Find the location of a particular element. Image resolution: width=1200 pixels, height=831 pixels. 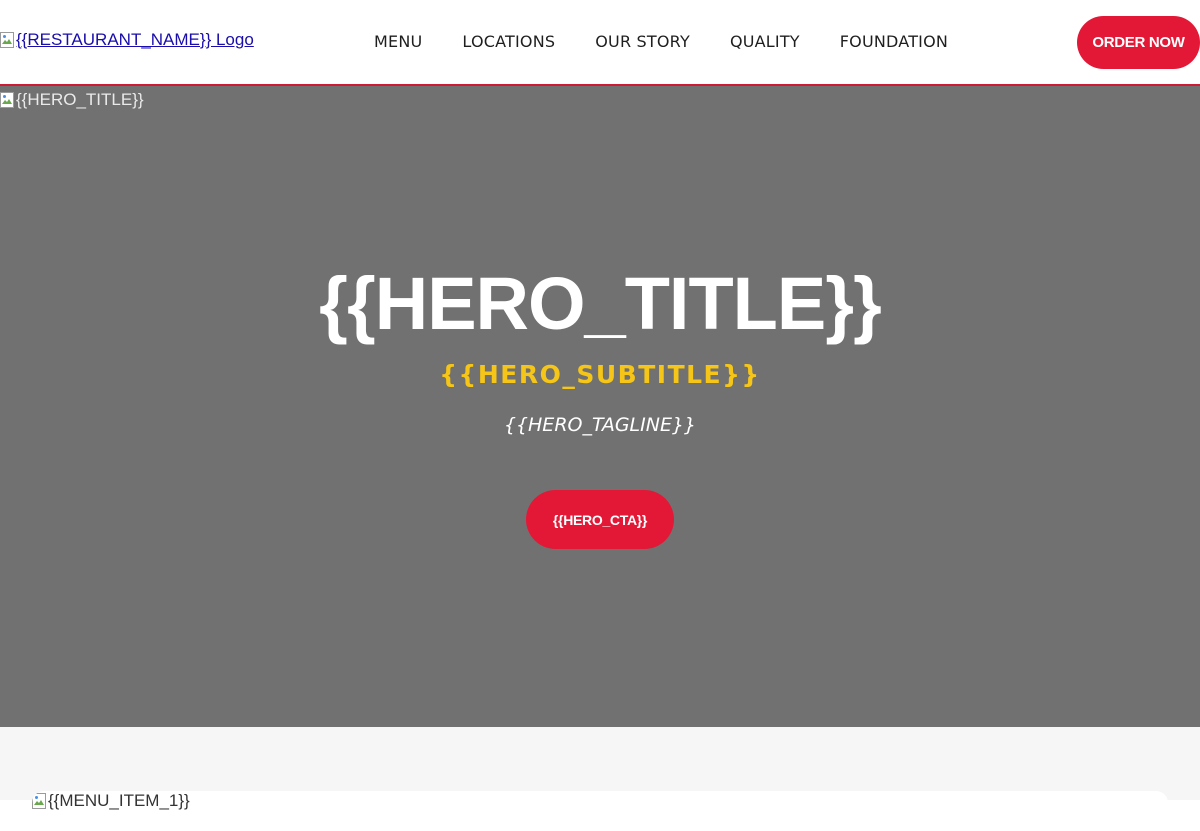

hero-image-alt-text: {{HERO_TITLE}} is located at coordinates (80, 99).